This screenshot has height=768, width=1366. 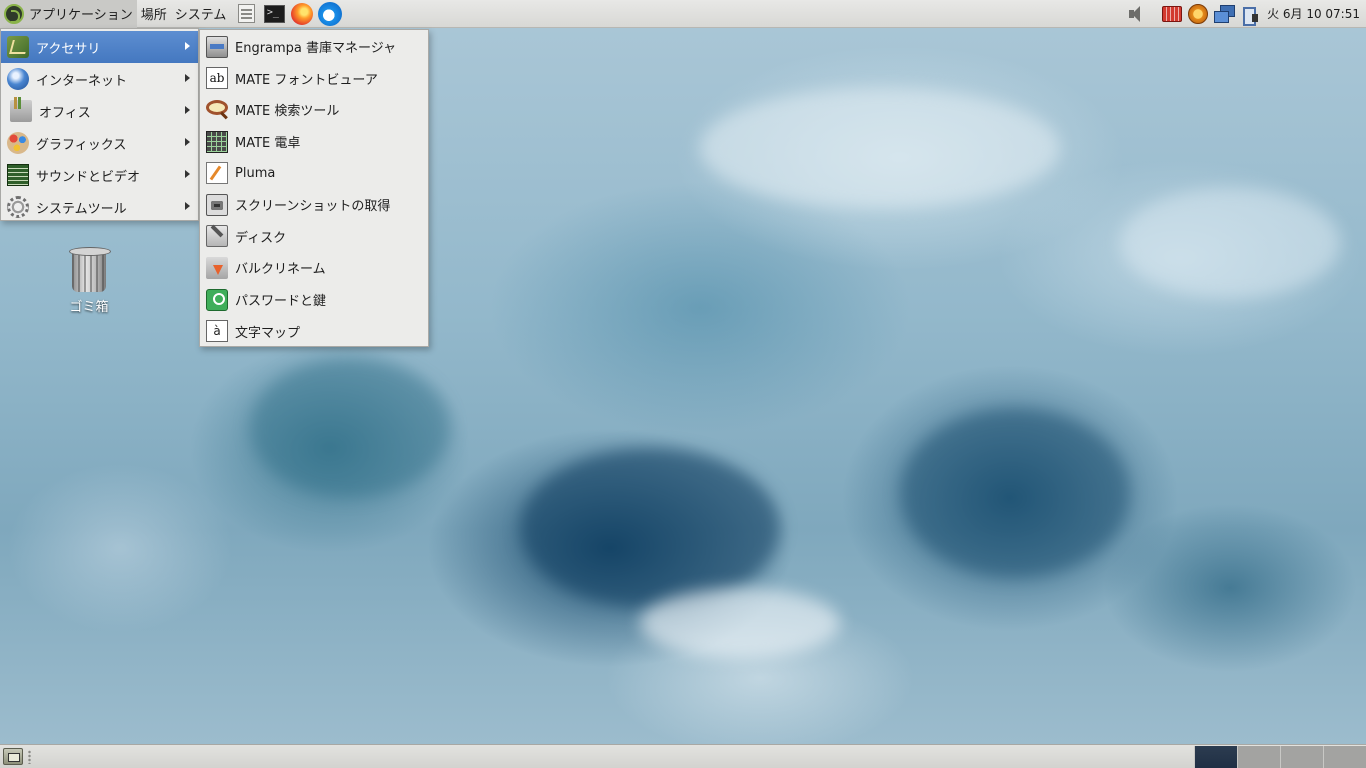 I want to click on trash-label: ゴミ箱, so click(x=89, y=307).